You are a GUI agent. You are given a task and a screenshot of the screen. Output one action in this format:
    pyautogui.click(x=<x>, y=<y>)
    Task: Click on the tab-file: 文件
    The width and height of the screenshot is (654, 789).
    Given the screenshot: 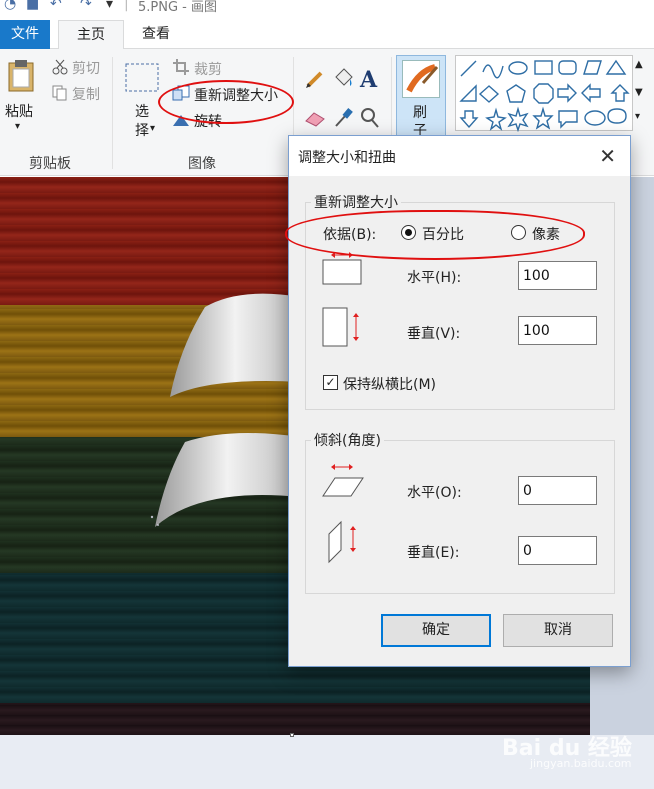 What is the action you would take?
    pyautogui.click(x=25, y=34)
    